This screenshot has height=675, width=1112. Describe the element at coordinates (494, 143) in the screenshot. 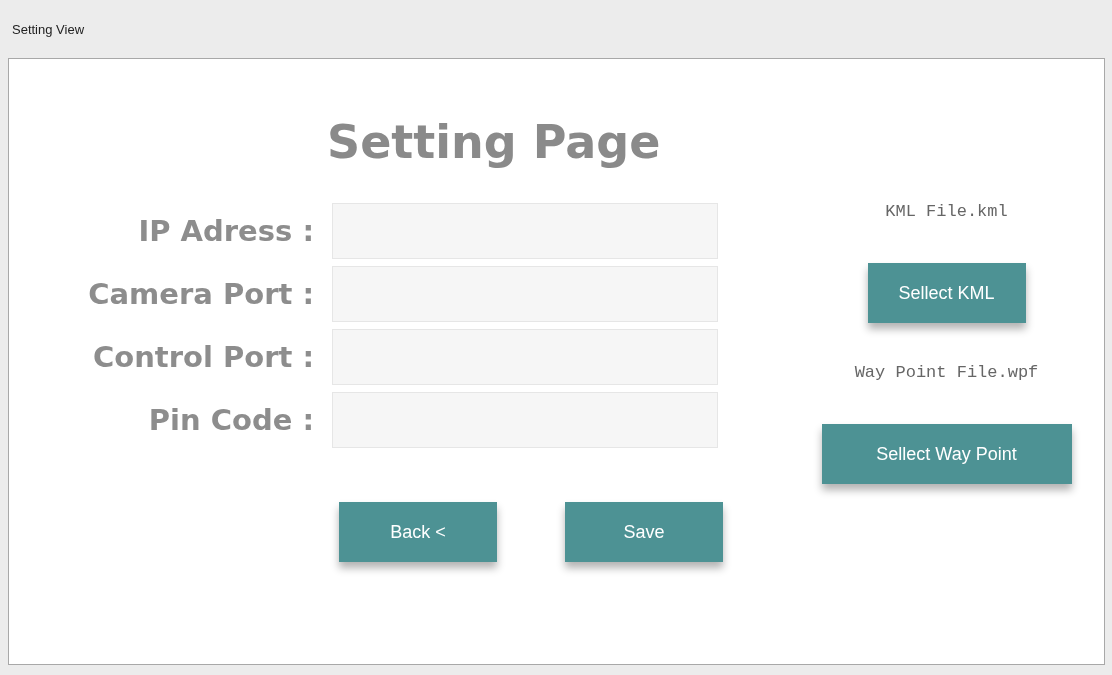

I see `page-heading: Setting Page` at that location.